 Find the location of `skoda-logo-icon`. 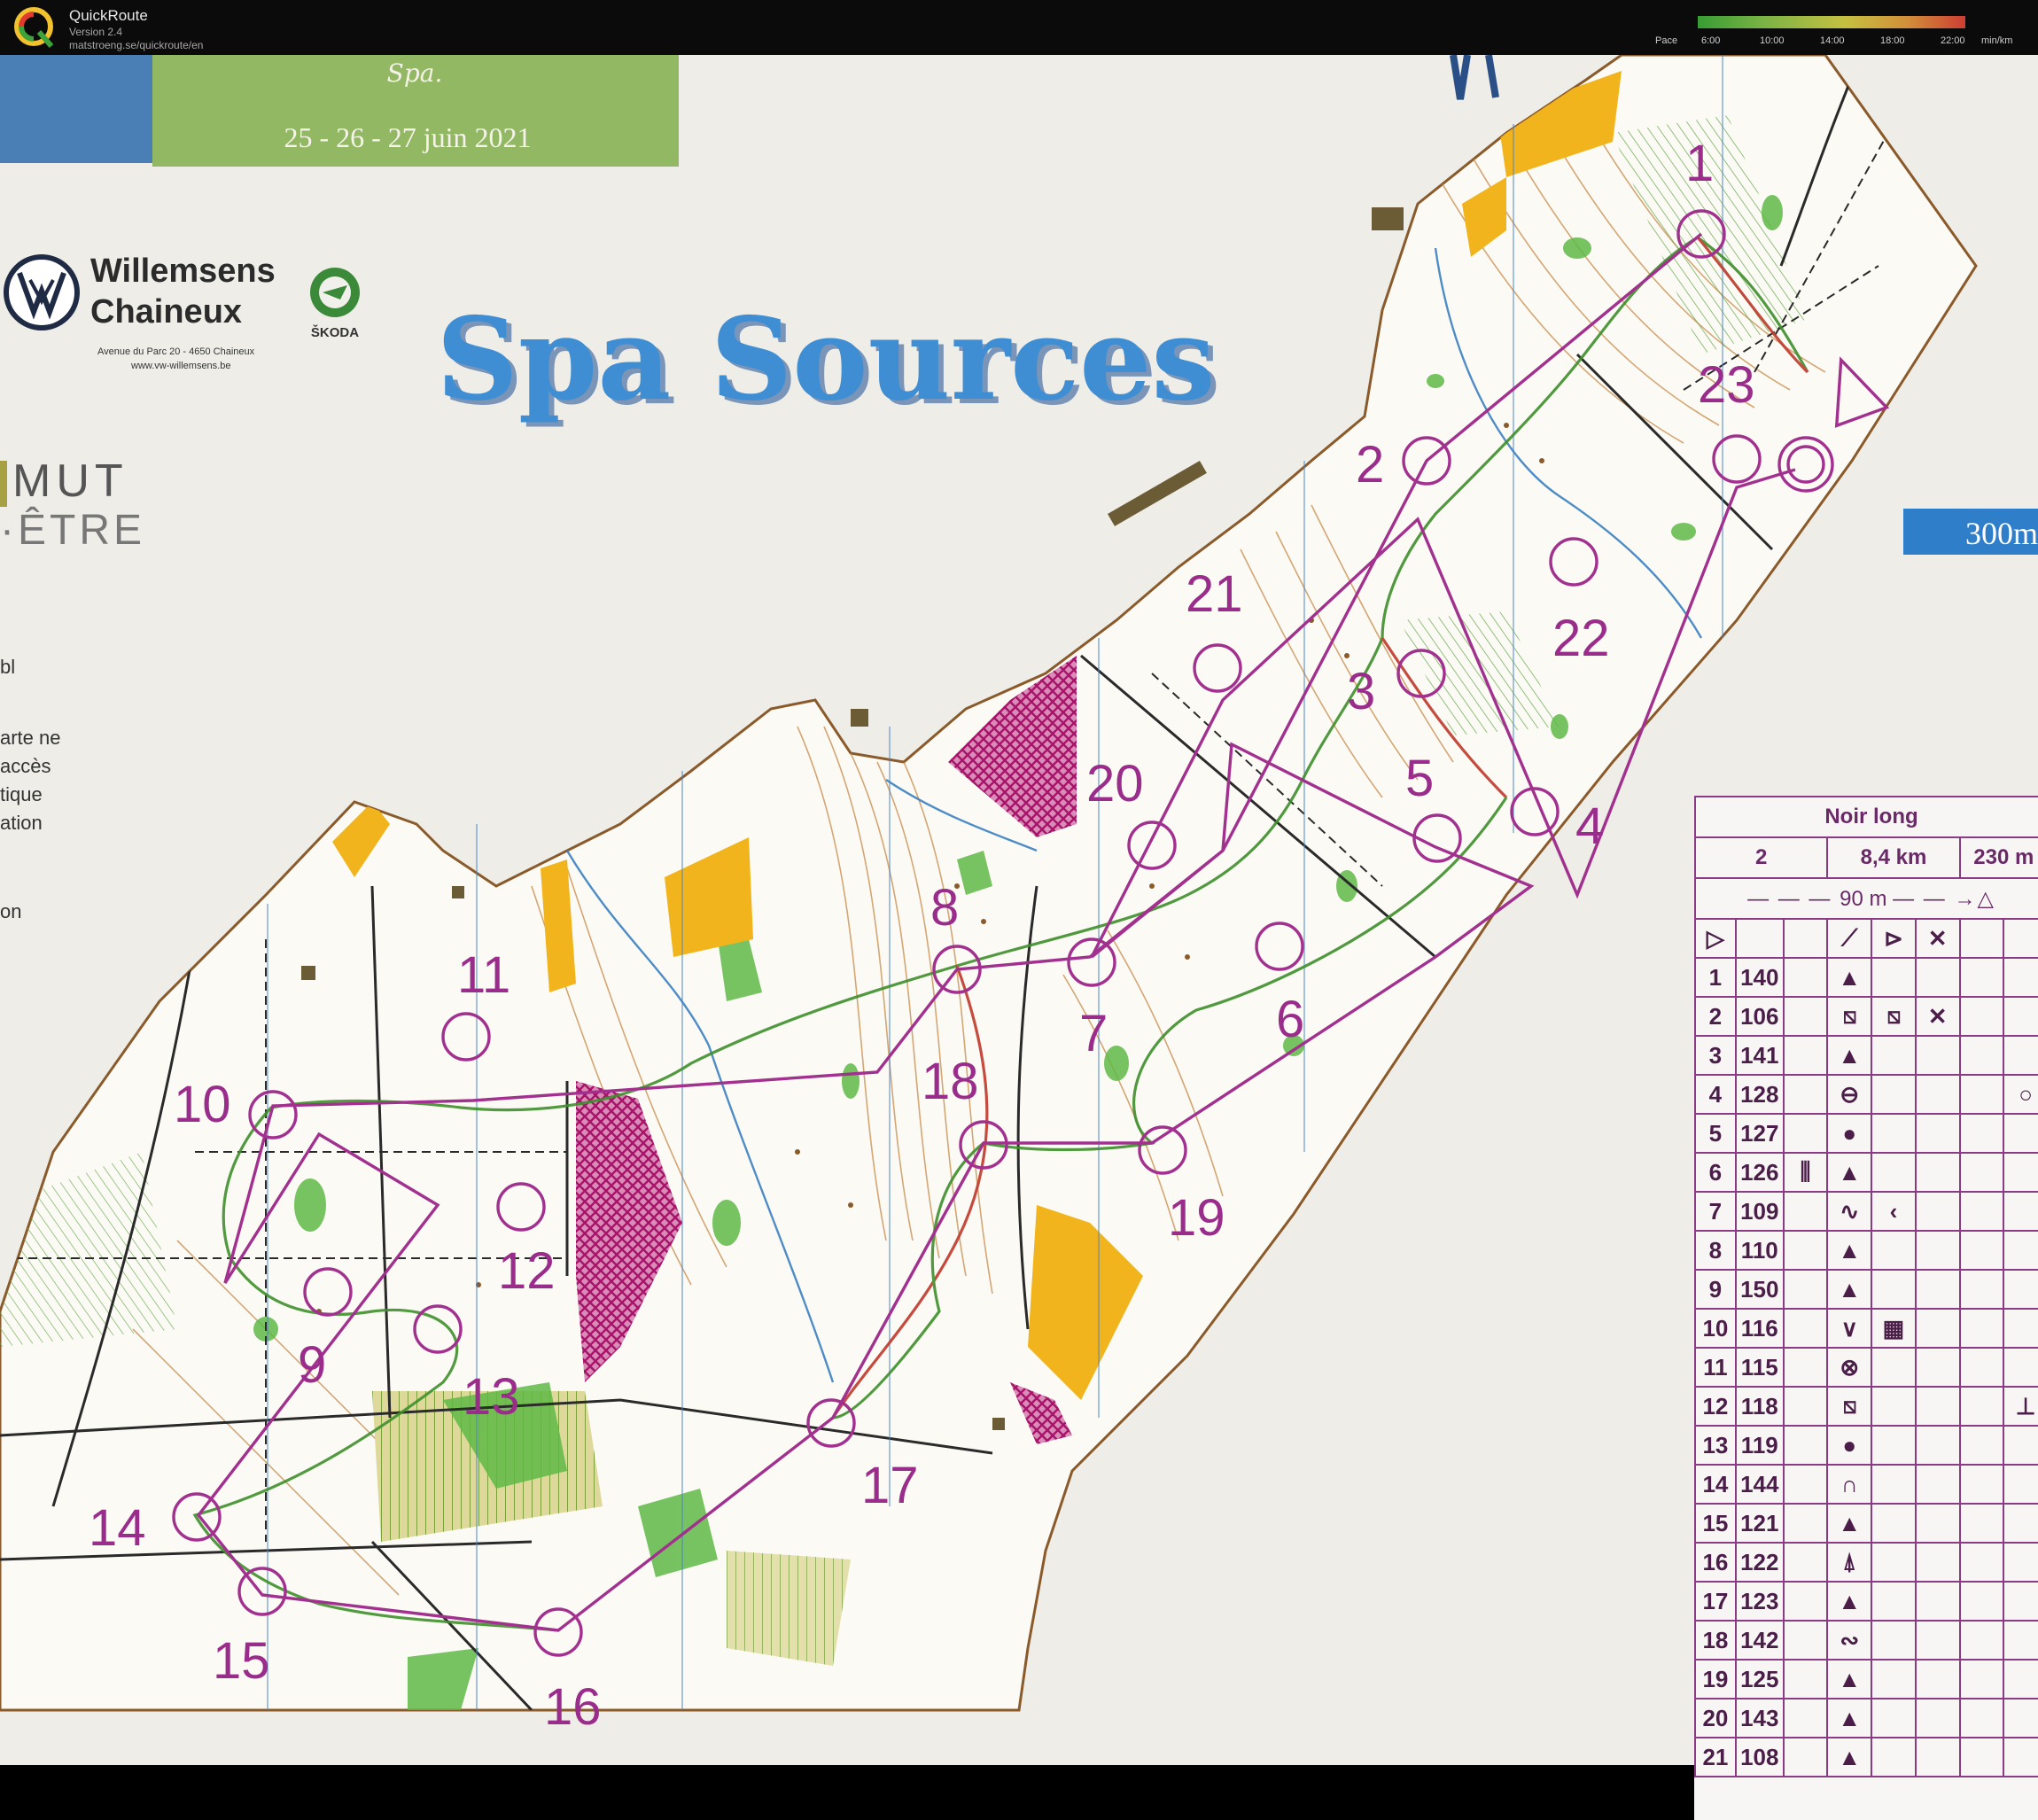

skoda-logo-icon is located at coordinates (335, 292).